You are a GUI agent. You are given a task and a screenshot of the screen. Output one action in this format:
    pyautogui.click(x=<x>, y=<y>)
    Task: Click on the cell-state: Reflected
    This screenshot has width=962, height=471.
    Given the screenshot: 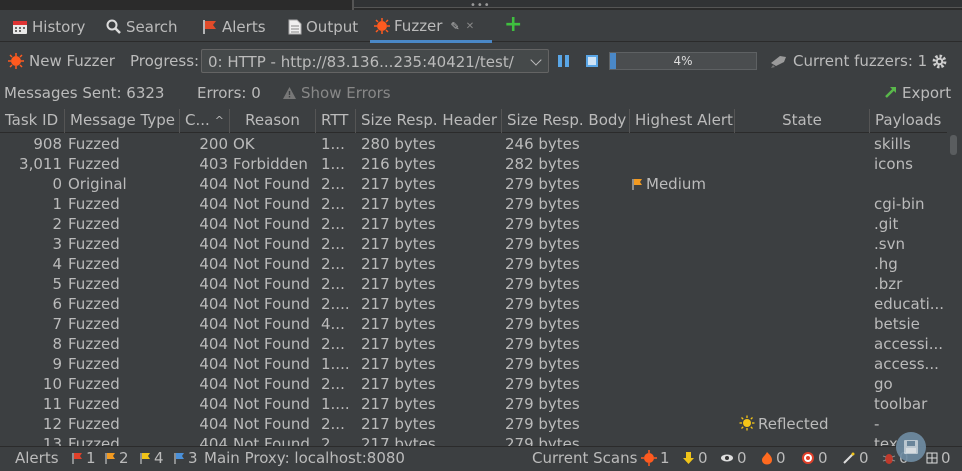 What is the action you would take?
    pyautogui.click(x=804, y=424)
    